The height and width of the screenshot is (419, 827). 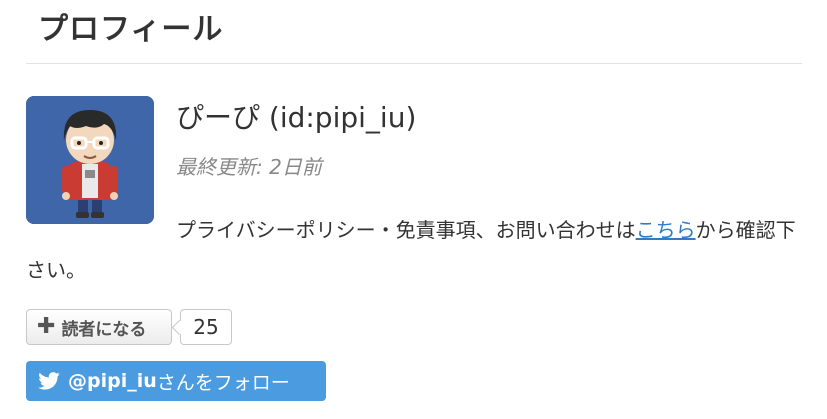 I want to click on twitter-follow-button: @pipi_iu さんをフォロー, so click(x=176, y=381).